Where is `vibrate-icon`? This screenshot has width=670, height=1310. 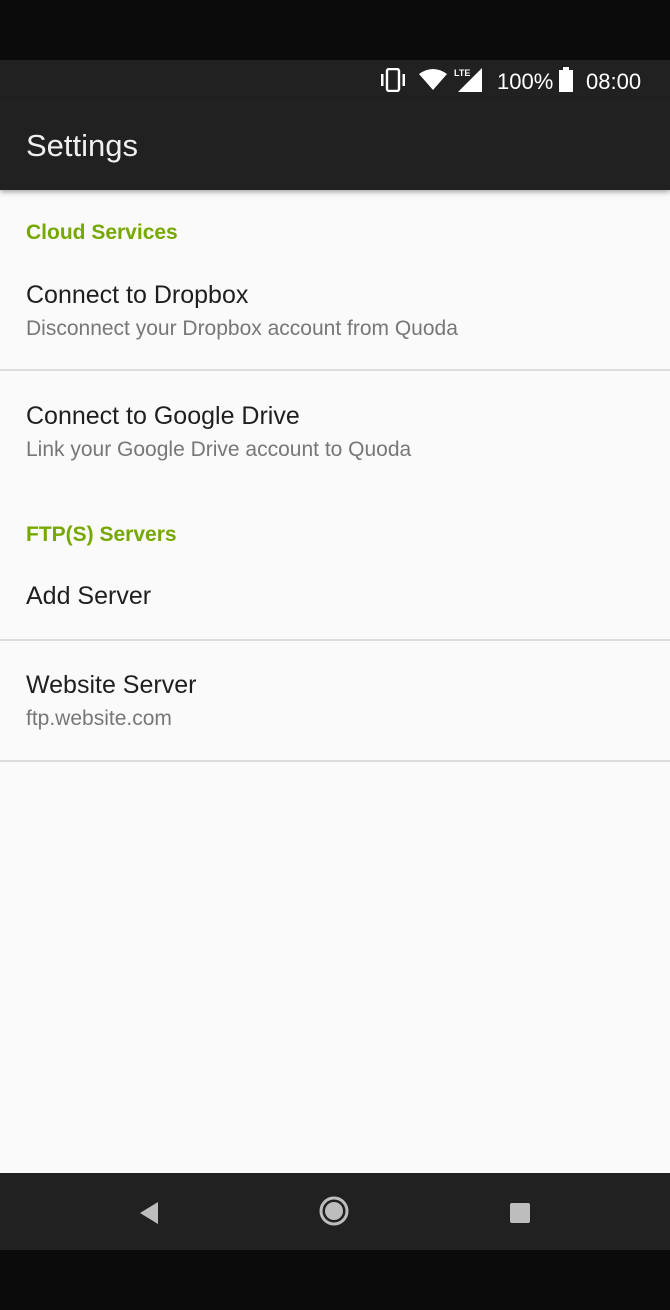
vibrate-icon is located at coordinates (393, 82).